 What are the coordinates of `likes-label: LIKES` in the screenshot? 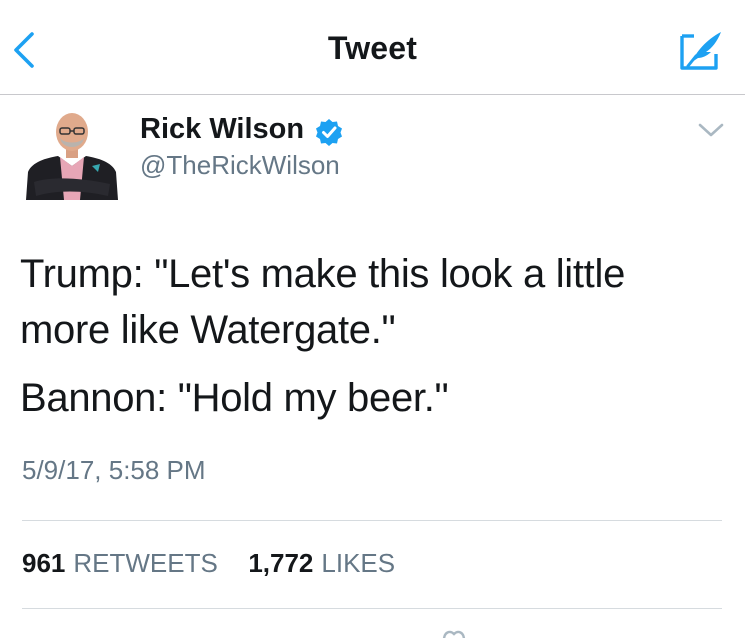 It's located at (358, 563).